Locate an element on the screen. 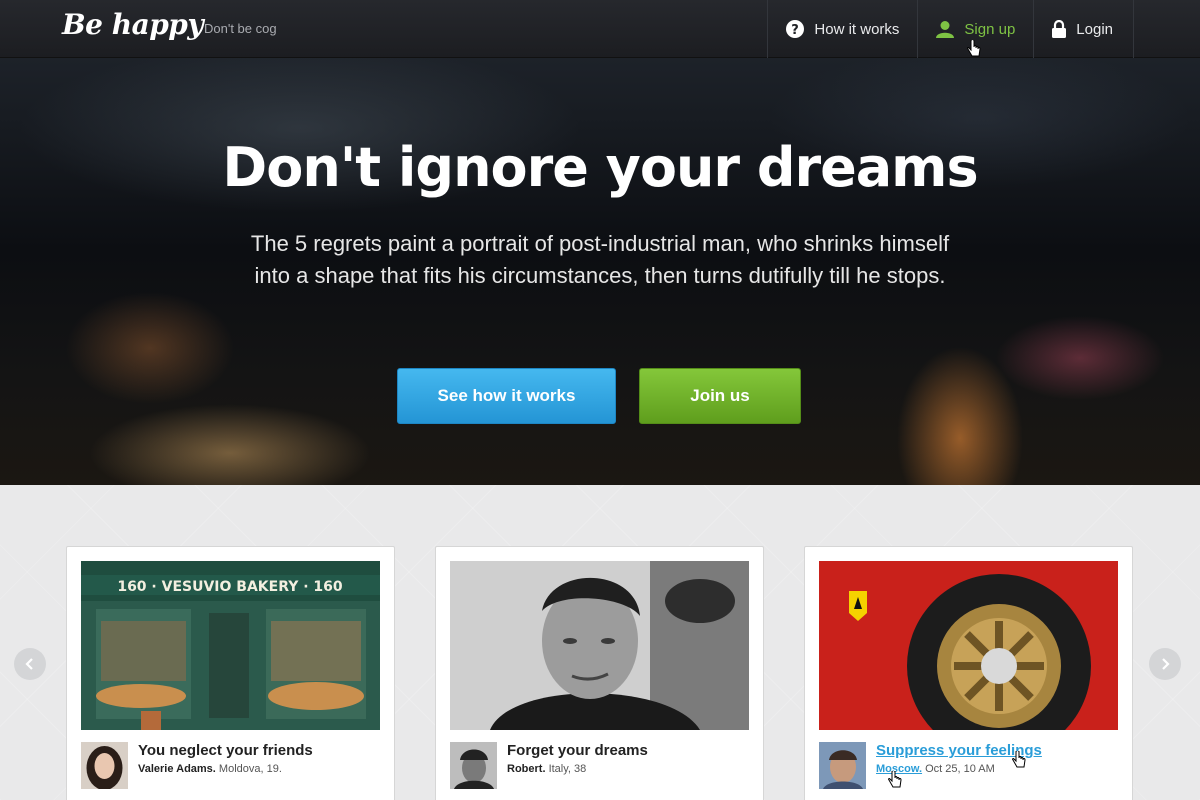 The width and height of the screenshot is (1200, 800). story-card: Forget your dreams Robert. Italy, 38 is located at coordinates (599, 673).